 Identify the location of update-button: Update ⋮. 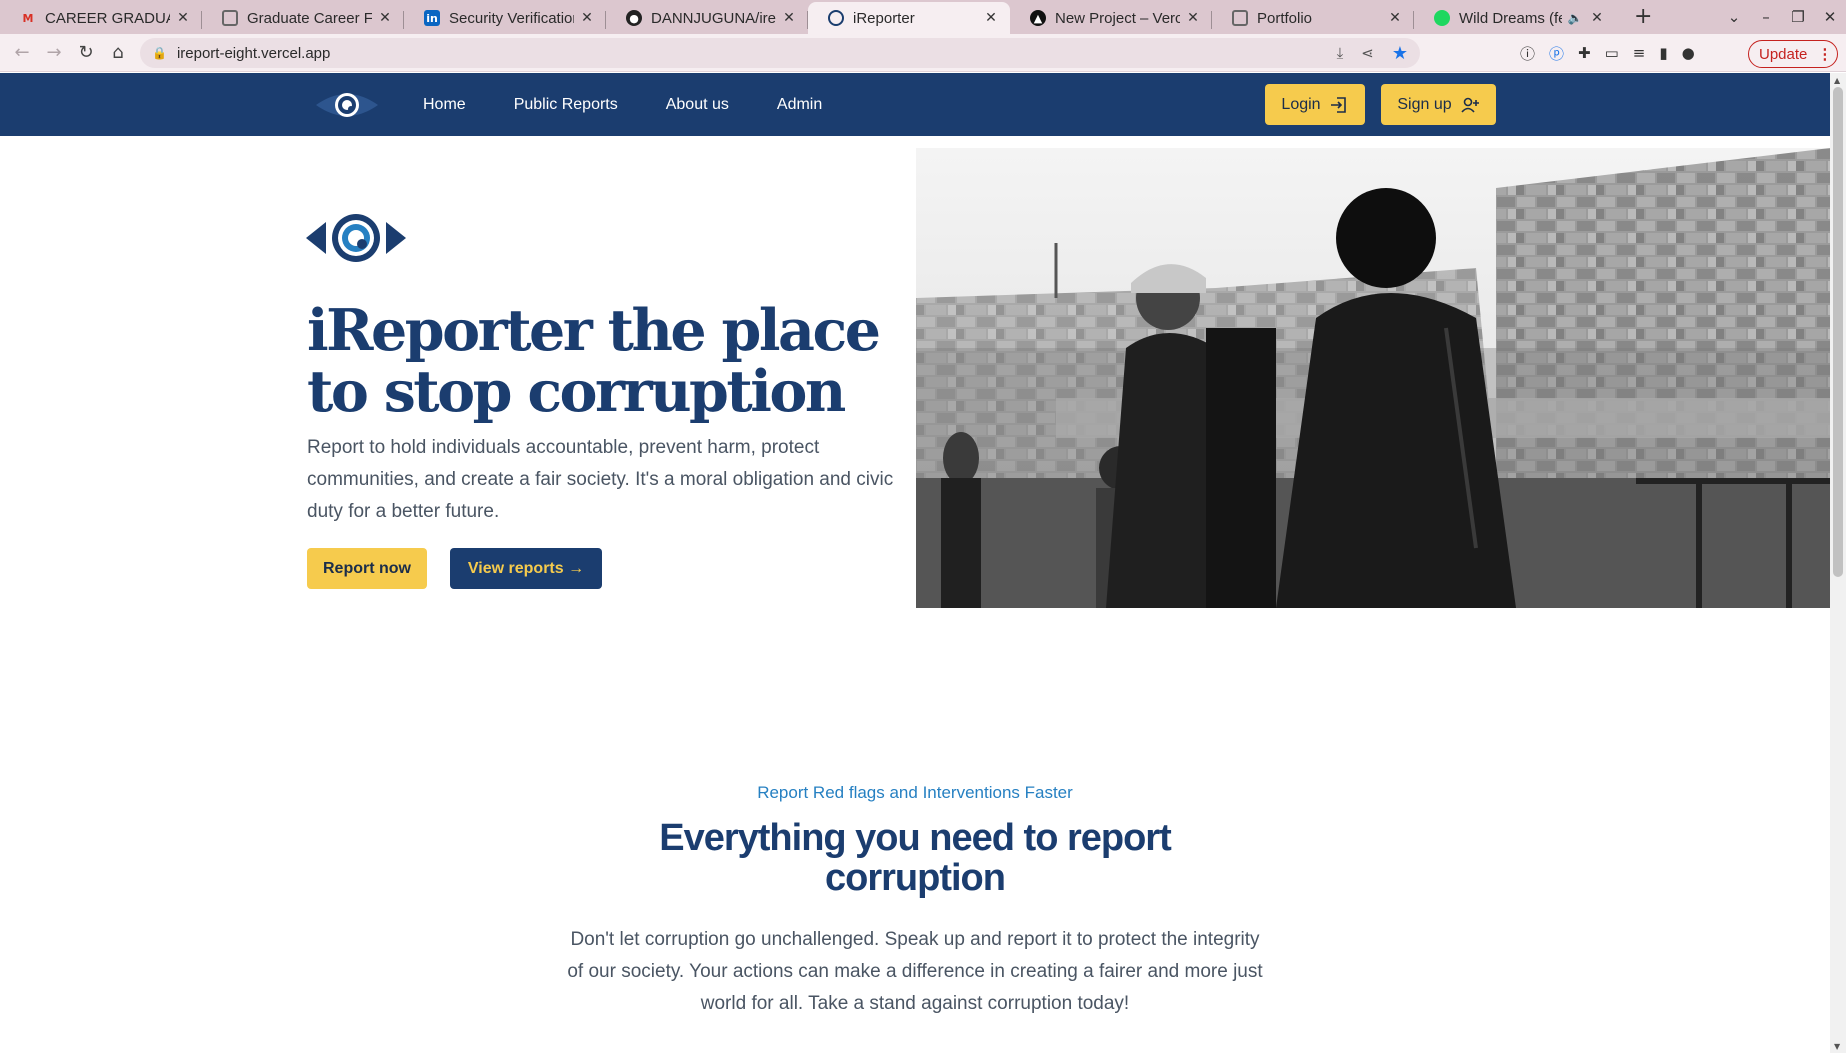
(1793, 54).